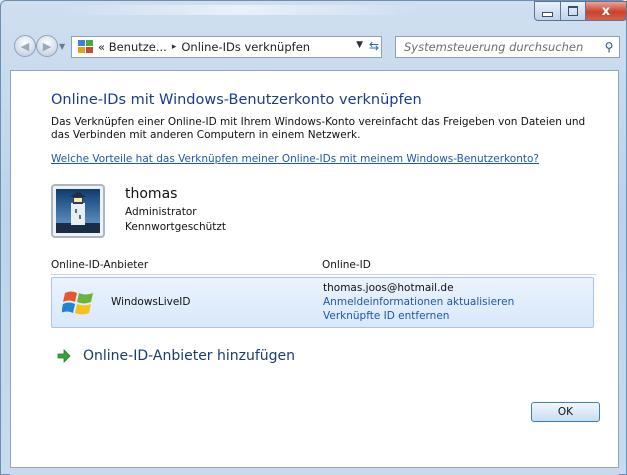 The height and width of the screenshot is (475, 627). I want to click on online-id-email: thomas.joos@hotmail.de, so click(388, 288).